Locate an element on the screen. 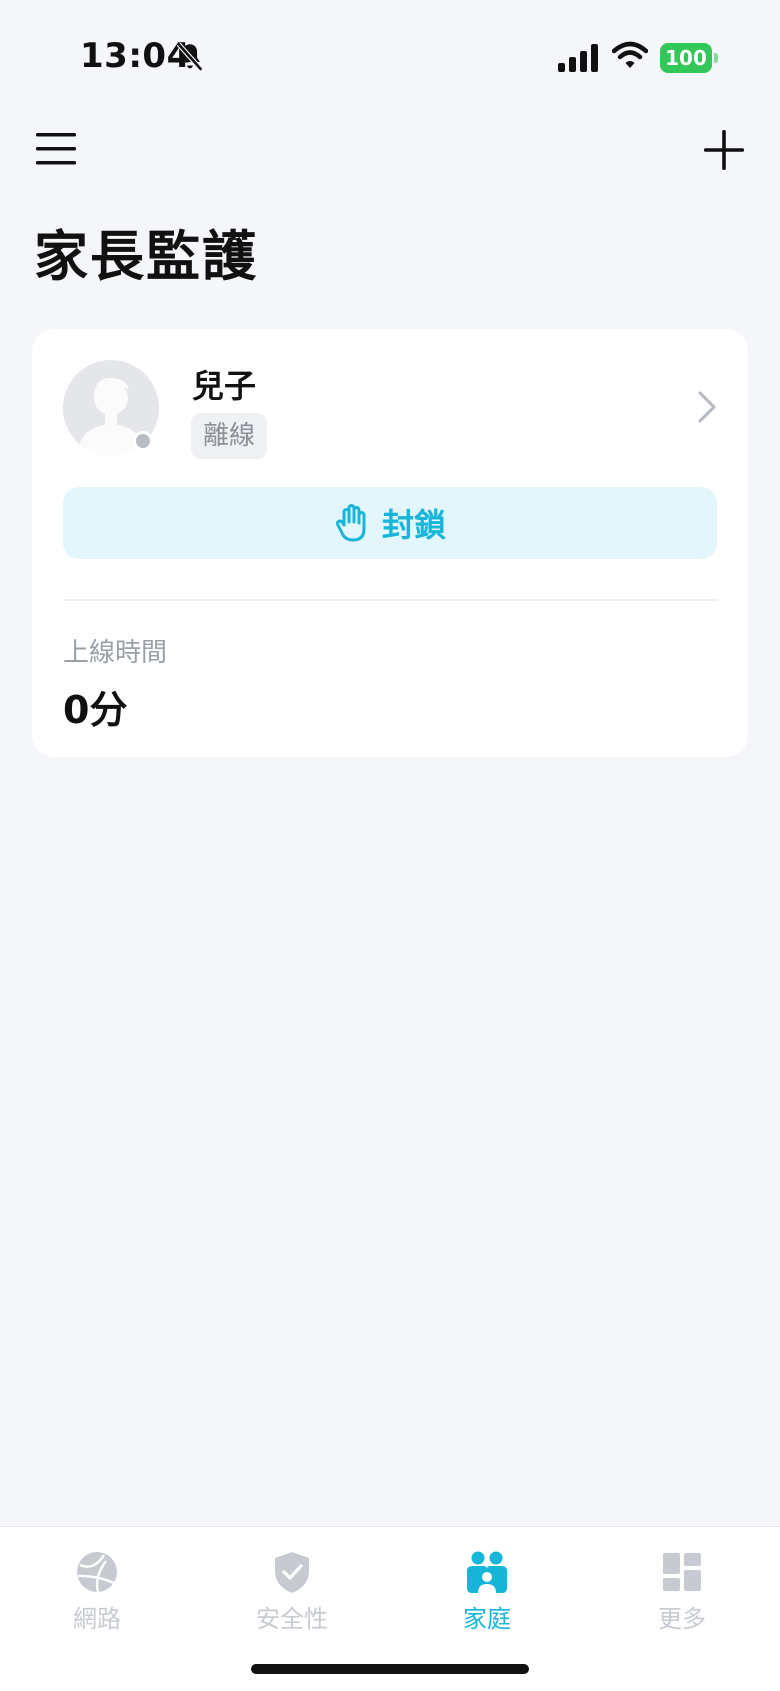 The width and height of the screenshot is (780, 1691). battery-level: 100 is located at coordinates (686, 58).